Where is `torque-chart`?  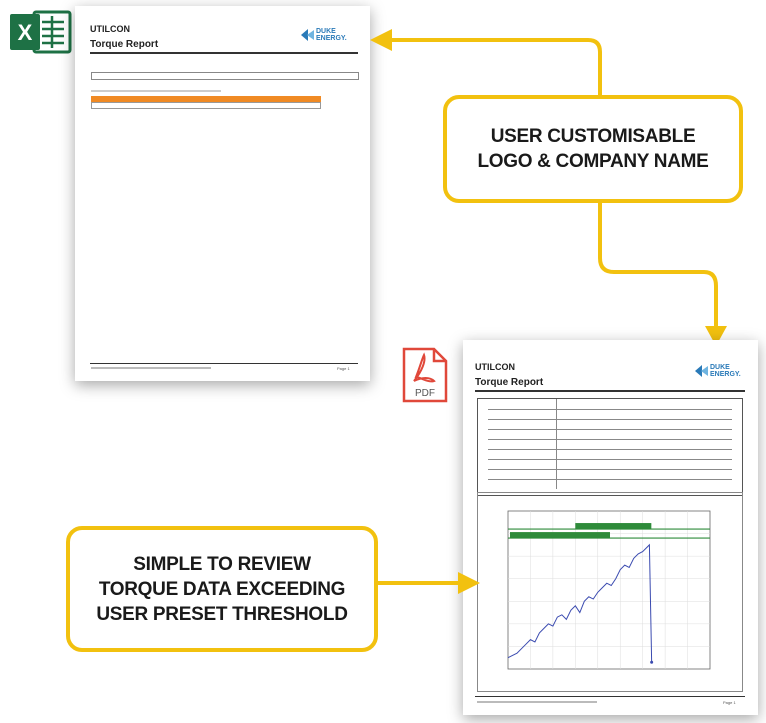
torque-chart is located at coordinates (609, 590).